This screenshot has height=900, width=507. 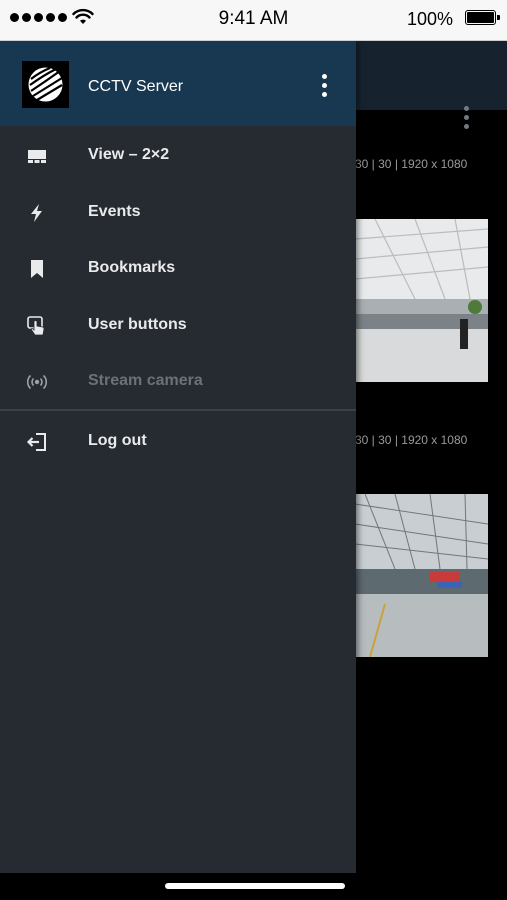 I want to click on menu-item-view-layout: View – 2×2, so click(x=178, y=155).